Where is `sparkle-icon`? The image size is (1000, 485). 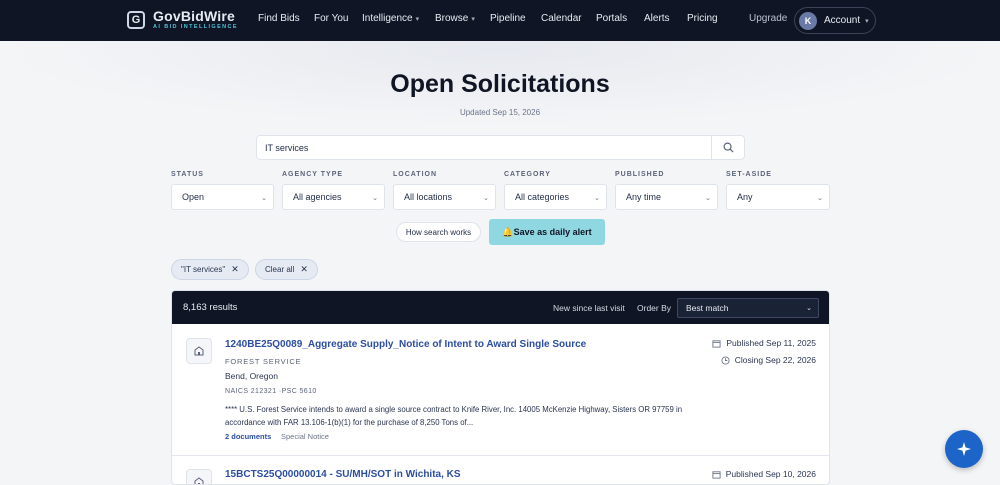 sparkle-icon is located at coordinates (964, 449).